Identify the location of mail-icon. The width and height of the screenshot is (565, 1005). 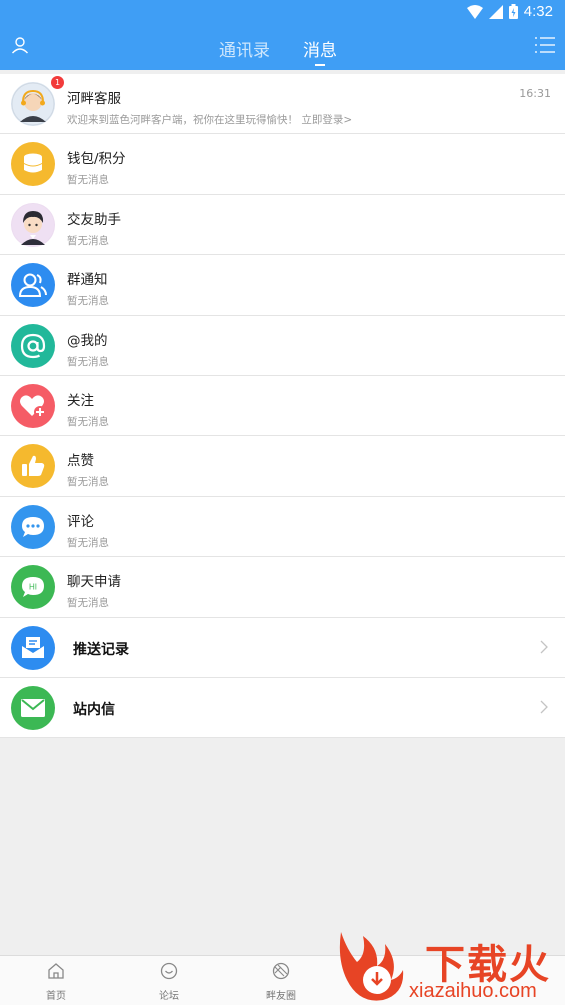
(33, 707).